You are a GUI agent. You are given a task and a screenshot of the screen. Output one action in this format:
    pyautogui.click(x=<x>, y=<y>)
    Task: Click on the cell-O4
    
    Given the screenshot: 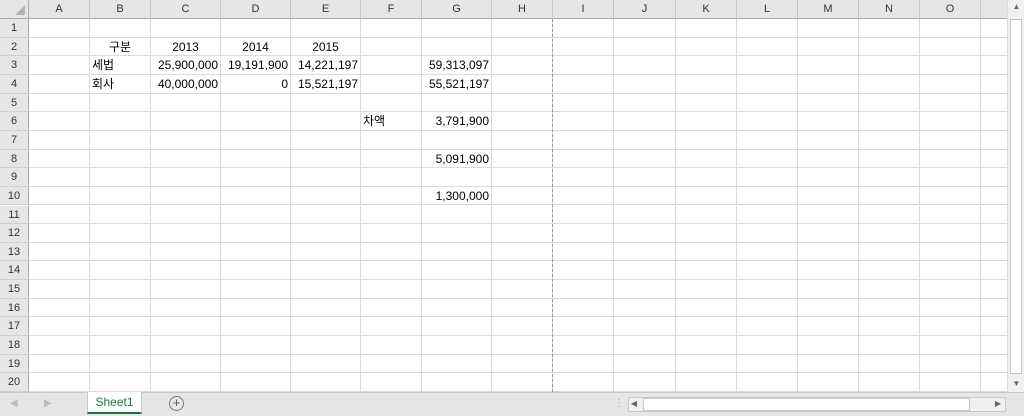 What is the action you would take?
    pyautogui.click(x=950, y=84)
    